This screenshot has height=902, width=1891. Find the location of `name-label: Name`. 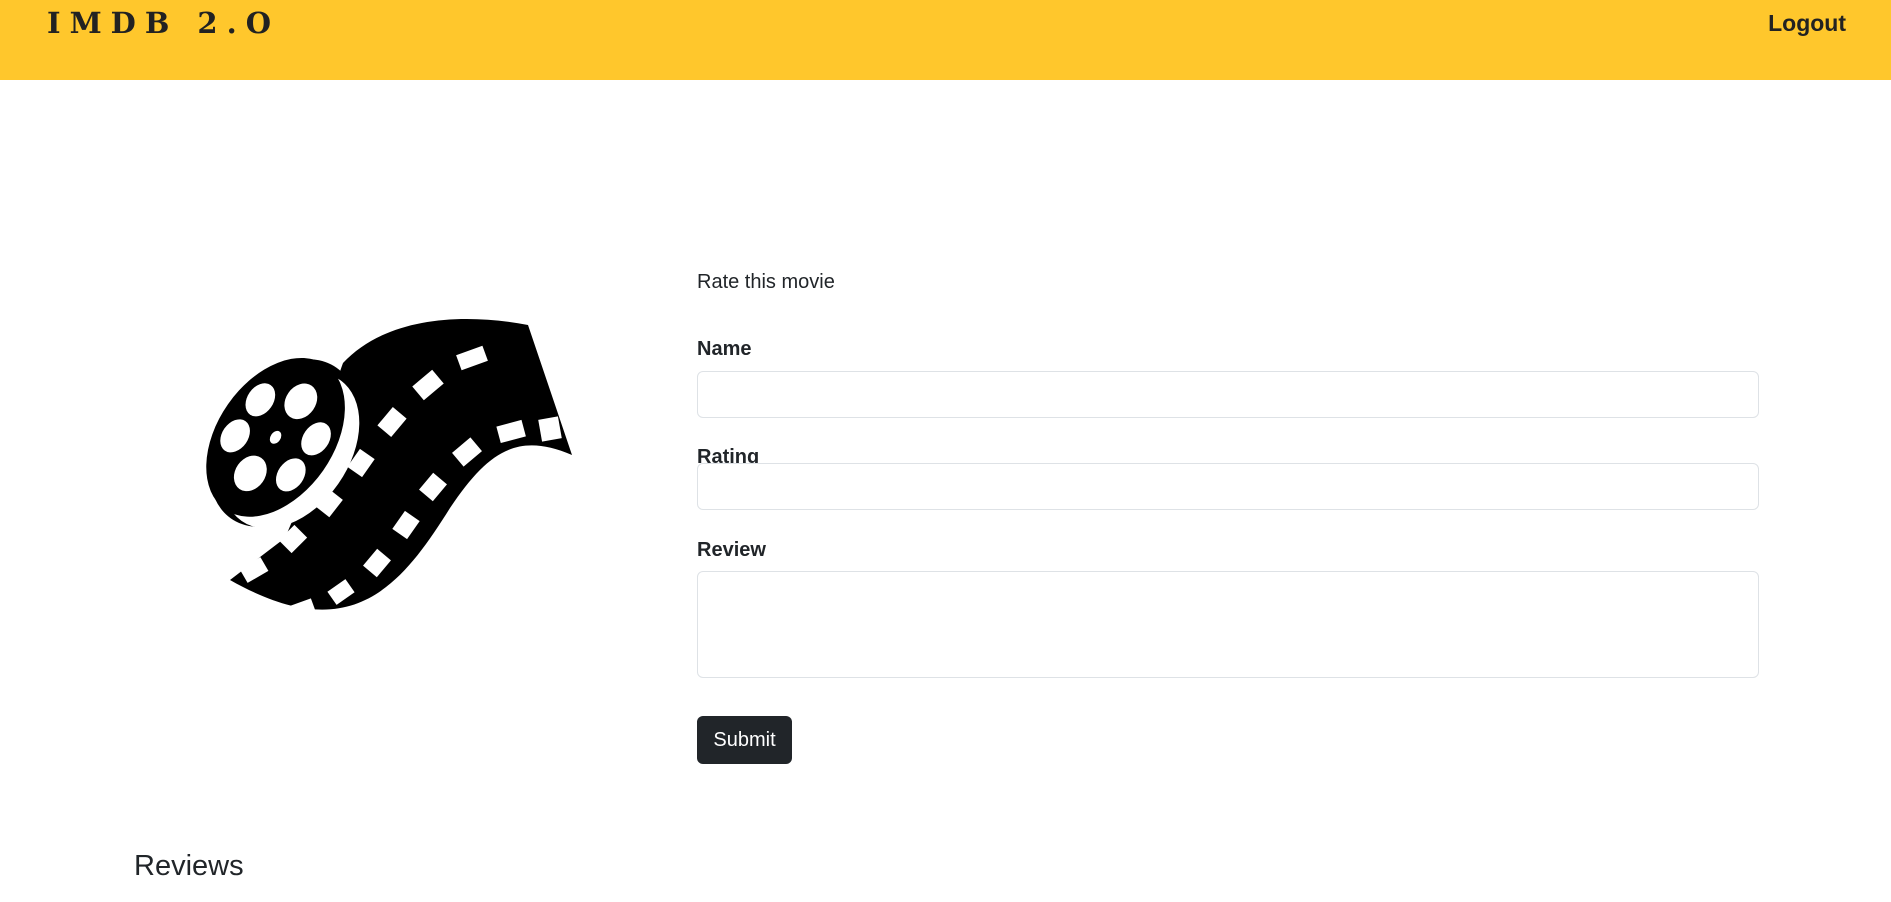

name-label: Name is located at coordinates (724, 349).